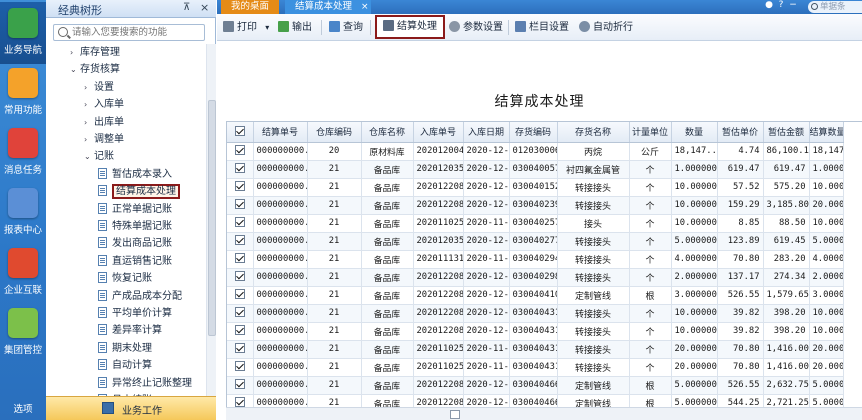 This screenshot has height=420, width=862. I want to click on tree-node: 异常终止记账整理, so click(145, 383).